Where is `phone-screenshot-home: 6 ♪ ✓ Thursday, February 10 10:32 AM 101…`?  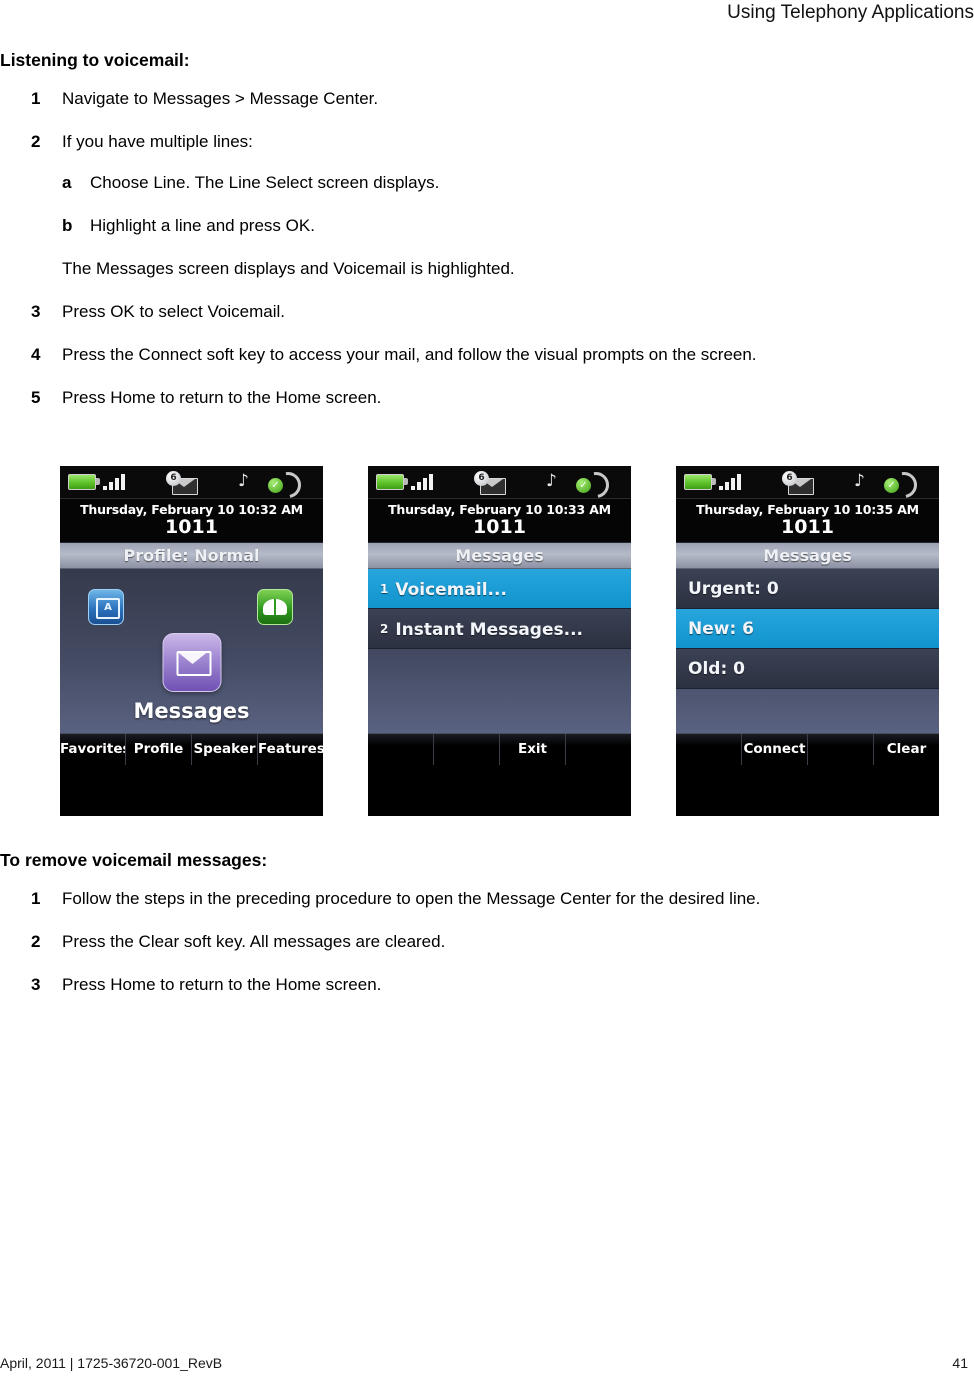 phone-screenshot-home: 6 ♪ ✓ Thursday, February 10 10:32 AM 101… is located at coordinates (191, 641).